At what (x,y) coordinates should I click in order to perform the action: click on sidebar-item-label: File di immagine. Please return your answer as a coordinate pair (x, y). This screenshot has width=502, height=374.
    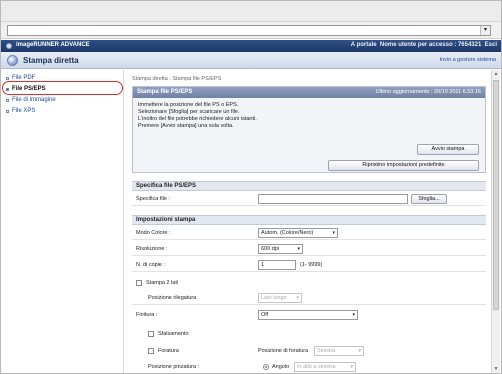
    Looking at the image, I should click on (34, 100).